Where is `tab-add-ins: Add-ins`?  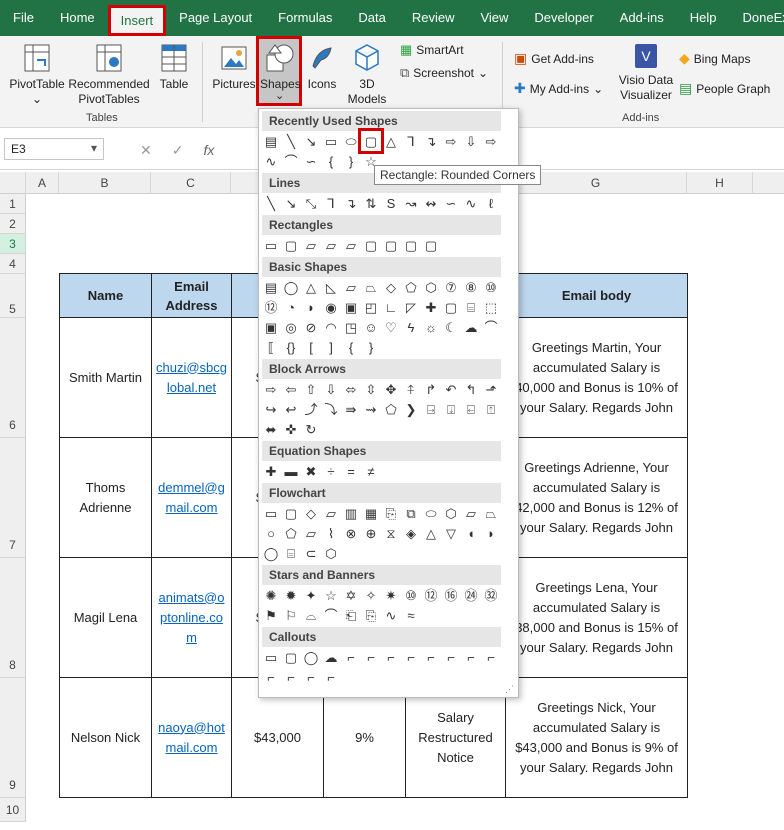 tab-add-ins: Add-ins is located at coordinates (642, 18).